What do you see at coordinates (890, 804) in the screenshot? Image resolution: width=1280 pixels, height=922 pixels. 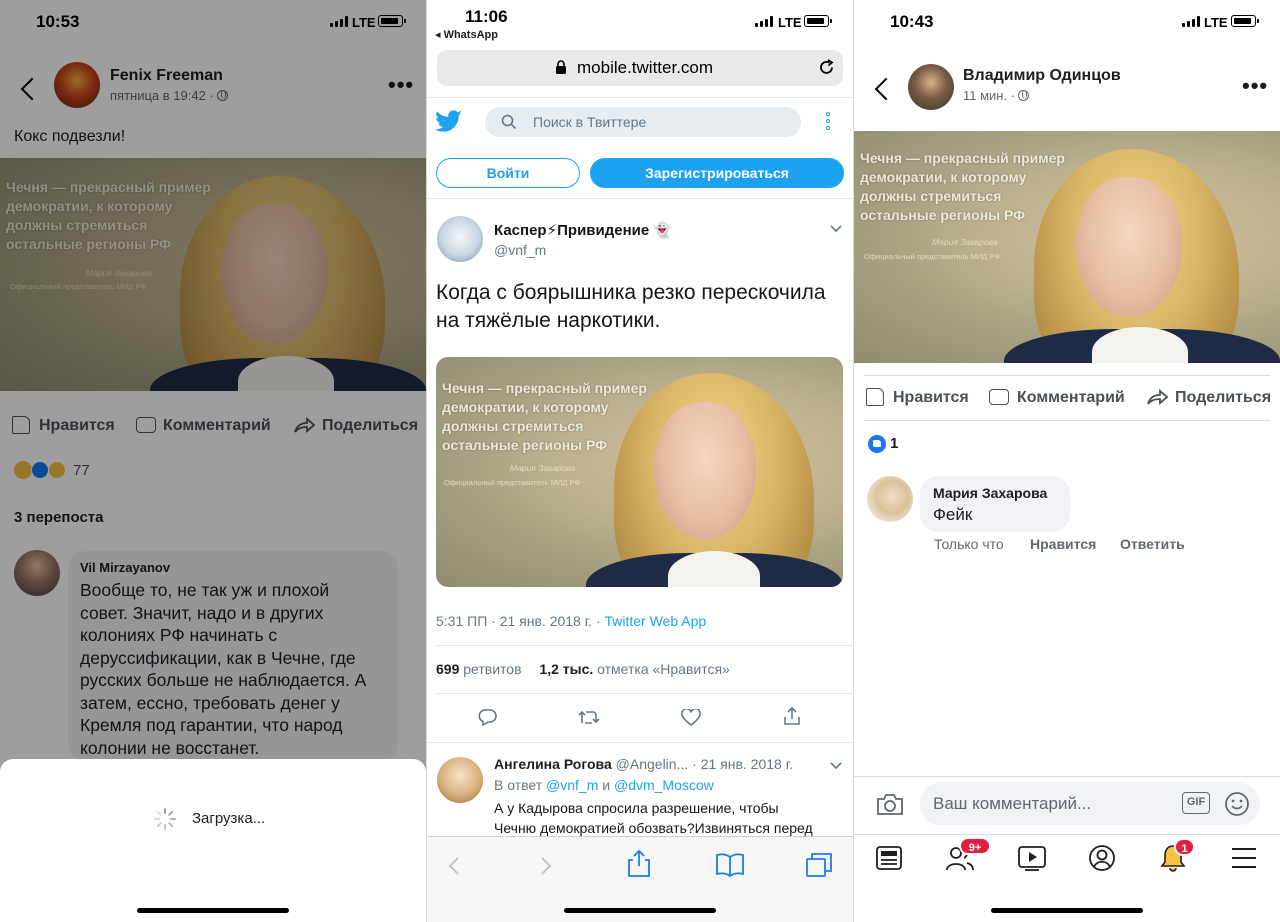 I see `camera-icon` at bounding box center [890, 804].